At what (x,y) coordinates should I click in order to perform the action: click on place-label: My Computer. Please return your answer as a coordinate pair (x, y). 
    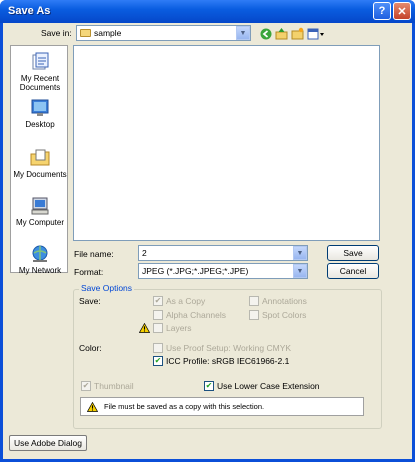
    Looking at the image, I should click on (39, 222).